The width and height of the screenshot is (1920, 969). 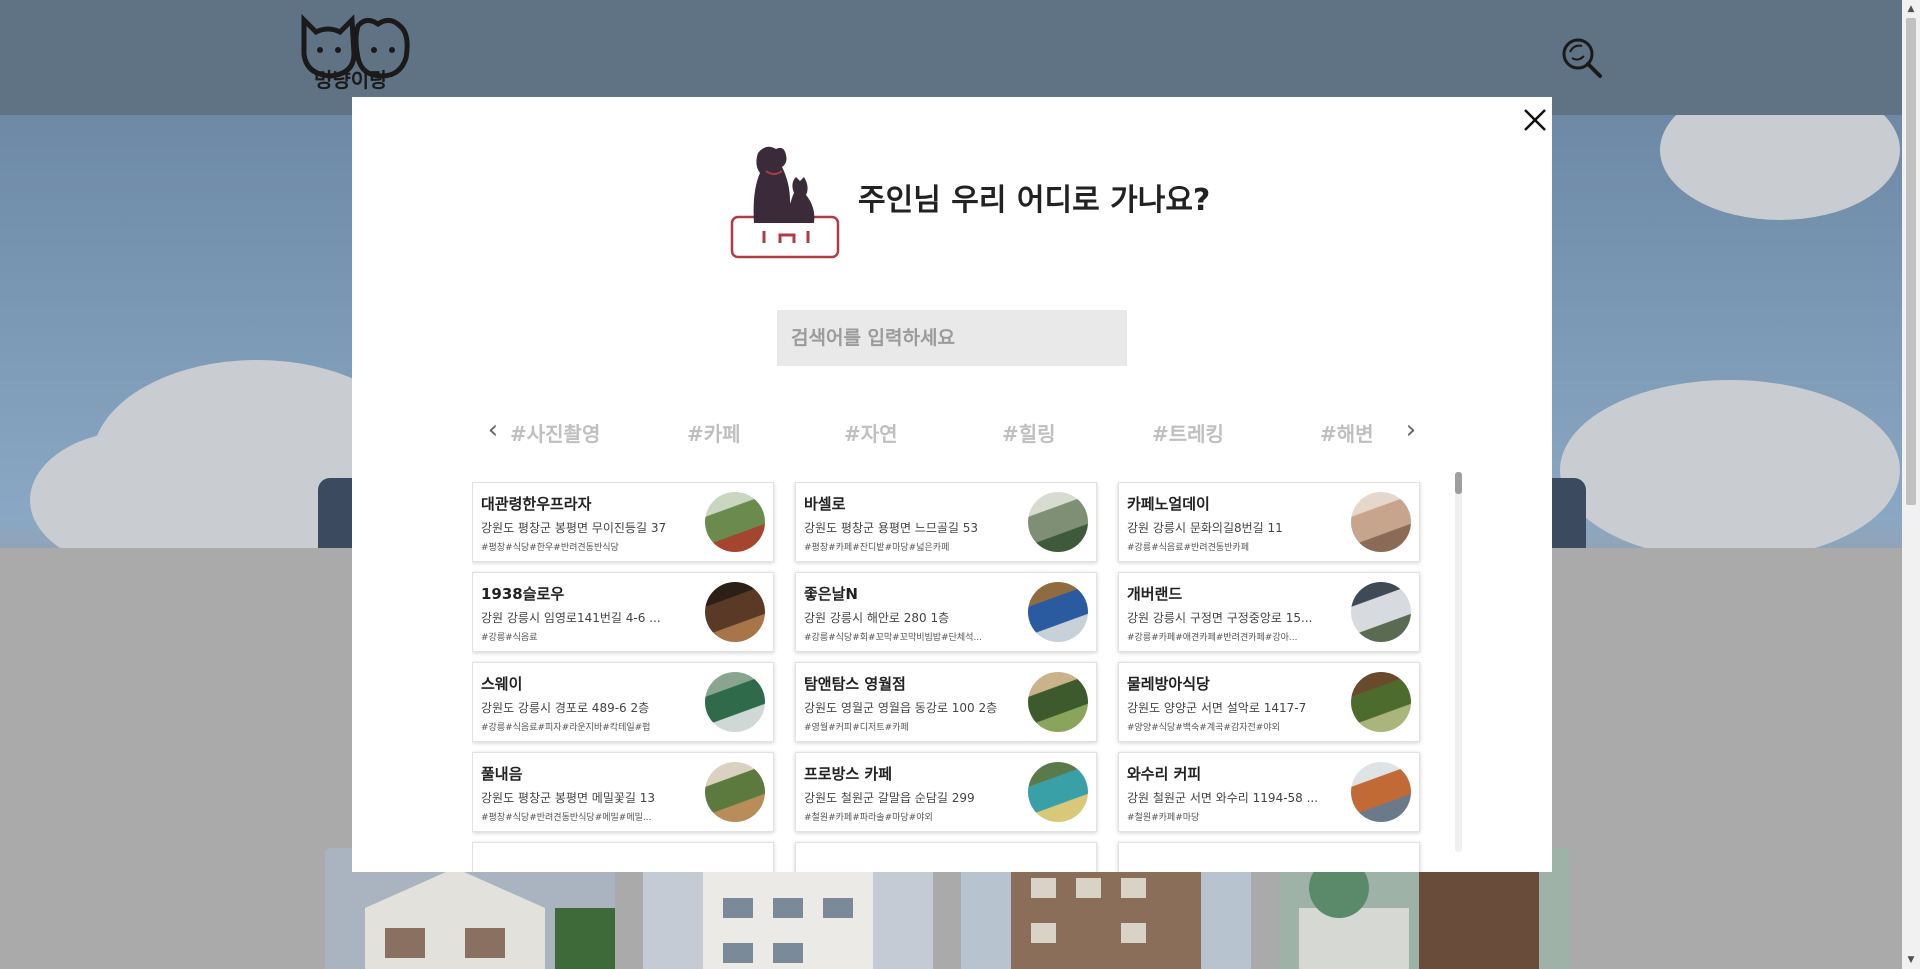 What do you see at coordinates (1034, 200) in the screenshot?
I see `modal-title: 주인님 우리 어디로 가나요?` at bounding box center [1034, 200].